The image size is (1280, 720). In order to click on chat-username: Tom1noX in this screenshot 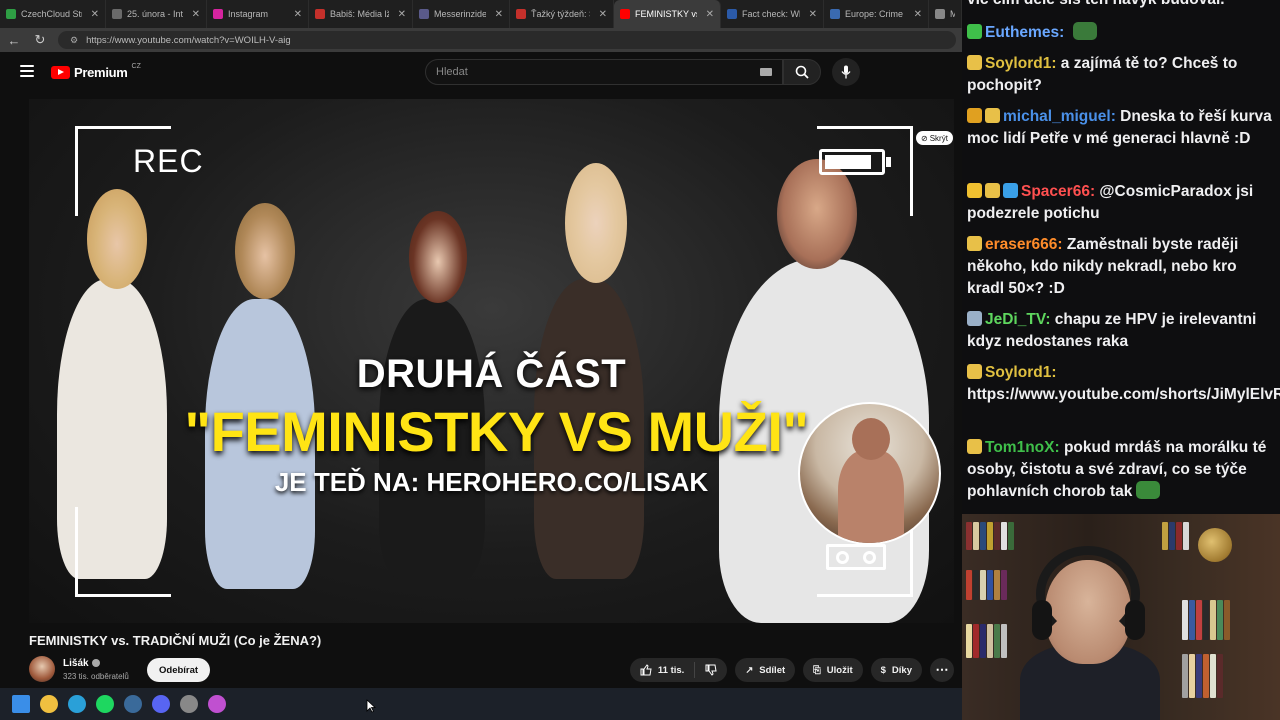, I will do `click(1019, 447)`.